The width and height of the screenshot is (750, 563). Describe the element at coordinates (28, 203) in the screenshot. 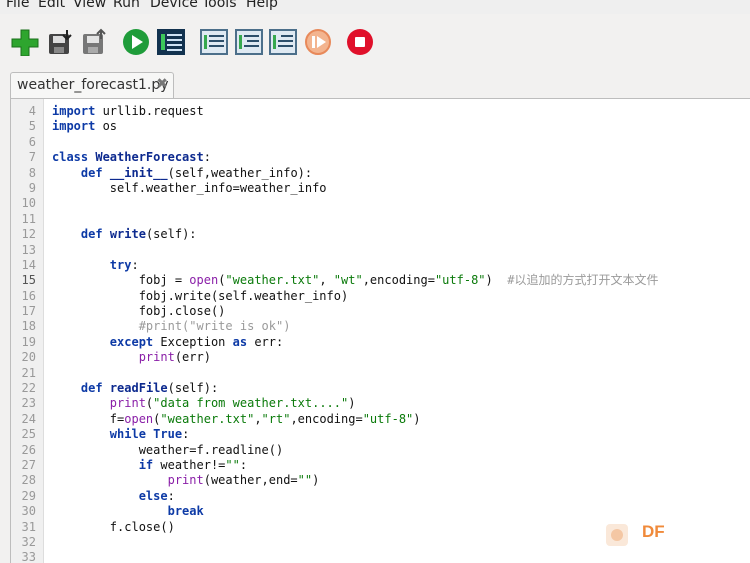

I see `line-number: 10` at that location.